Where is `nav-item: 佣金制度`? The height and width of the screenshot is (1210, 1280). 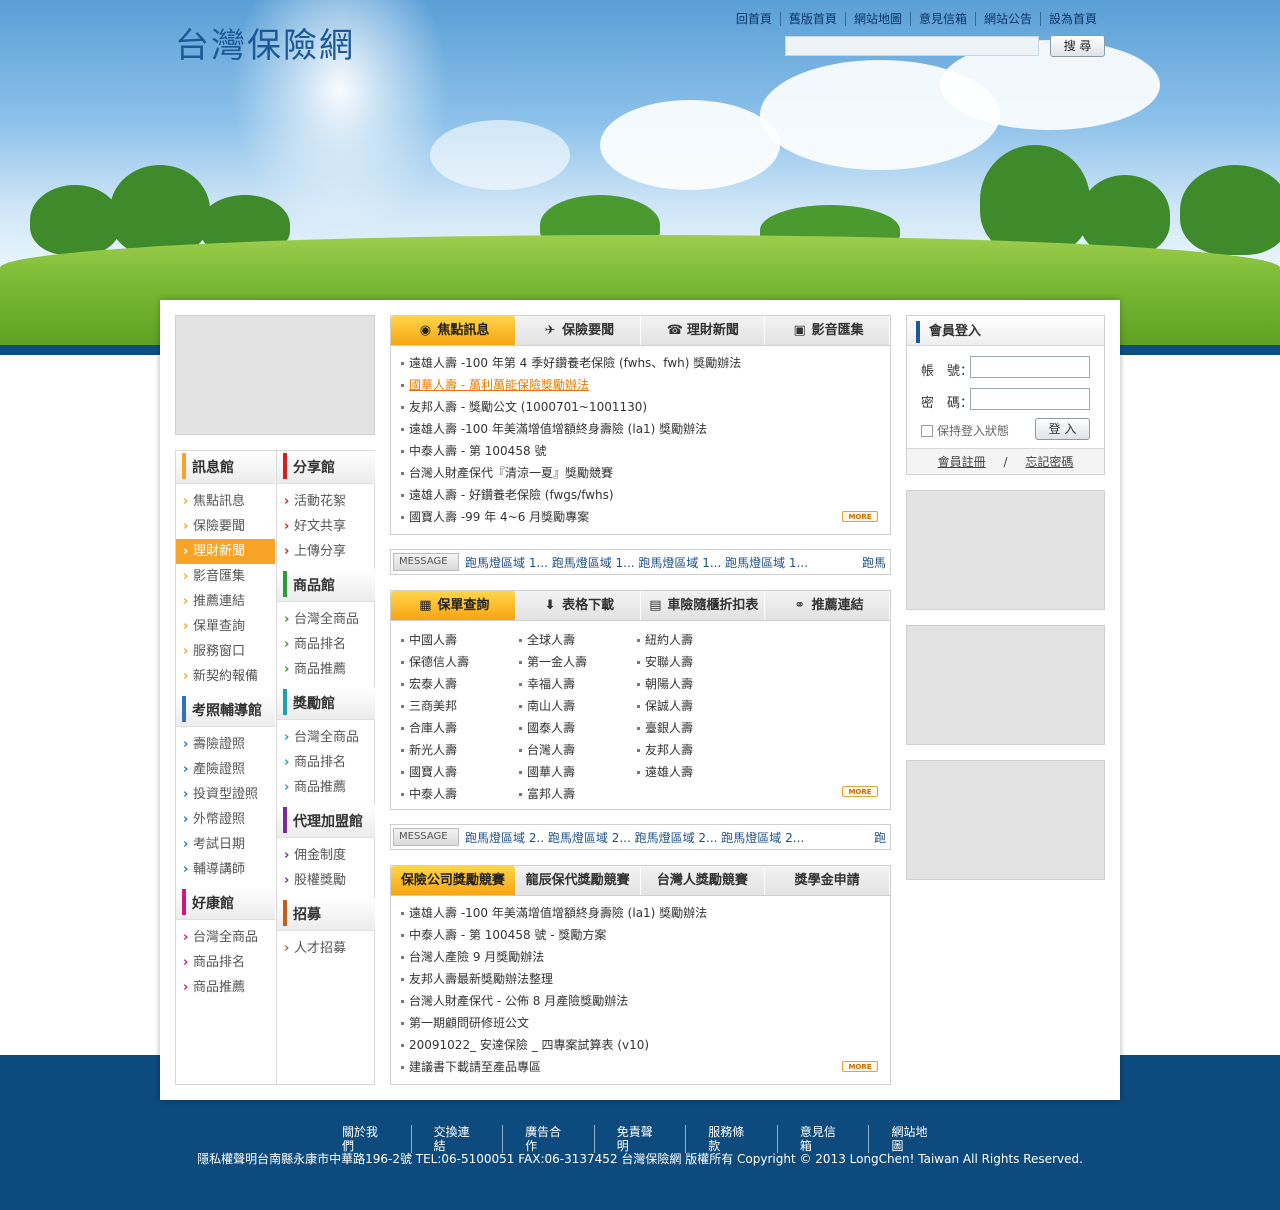
nav-item: 佣金制度 is located at coordinates (326, 855).